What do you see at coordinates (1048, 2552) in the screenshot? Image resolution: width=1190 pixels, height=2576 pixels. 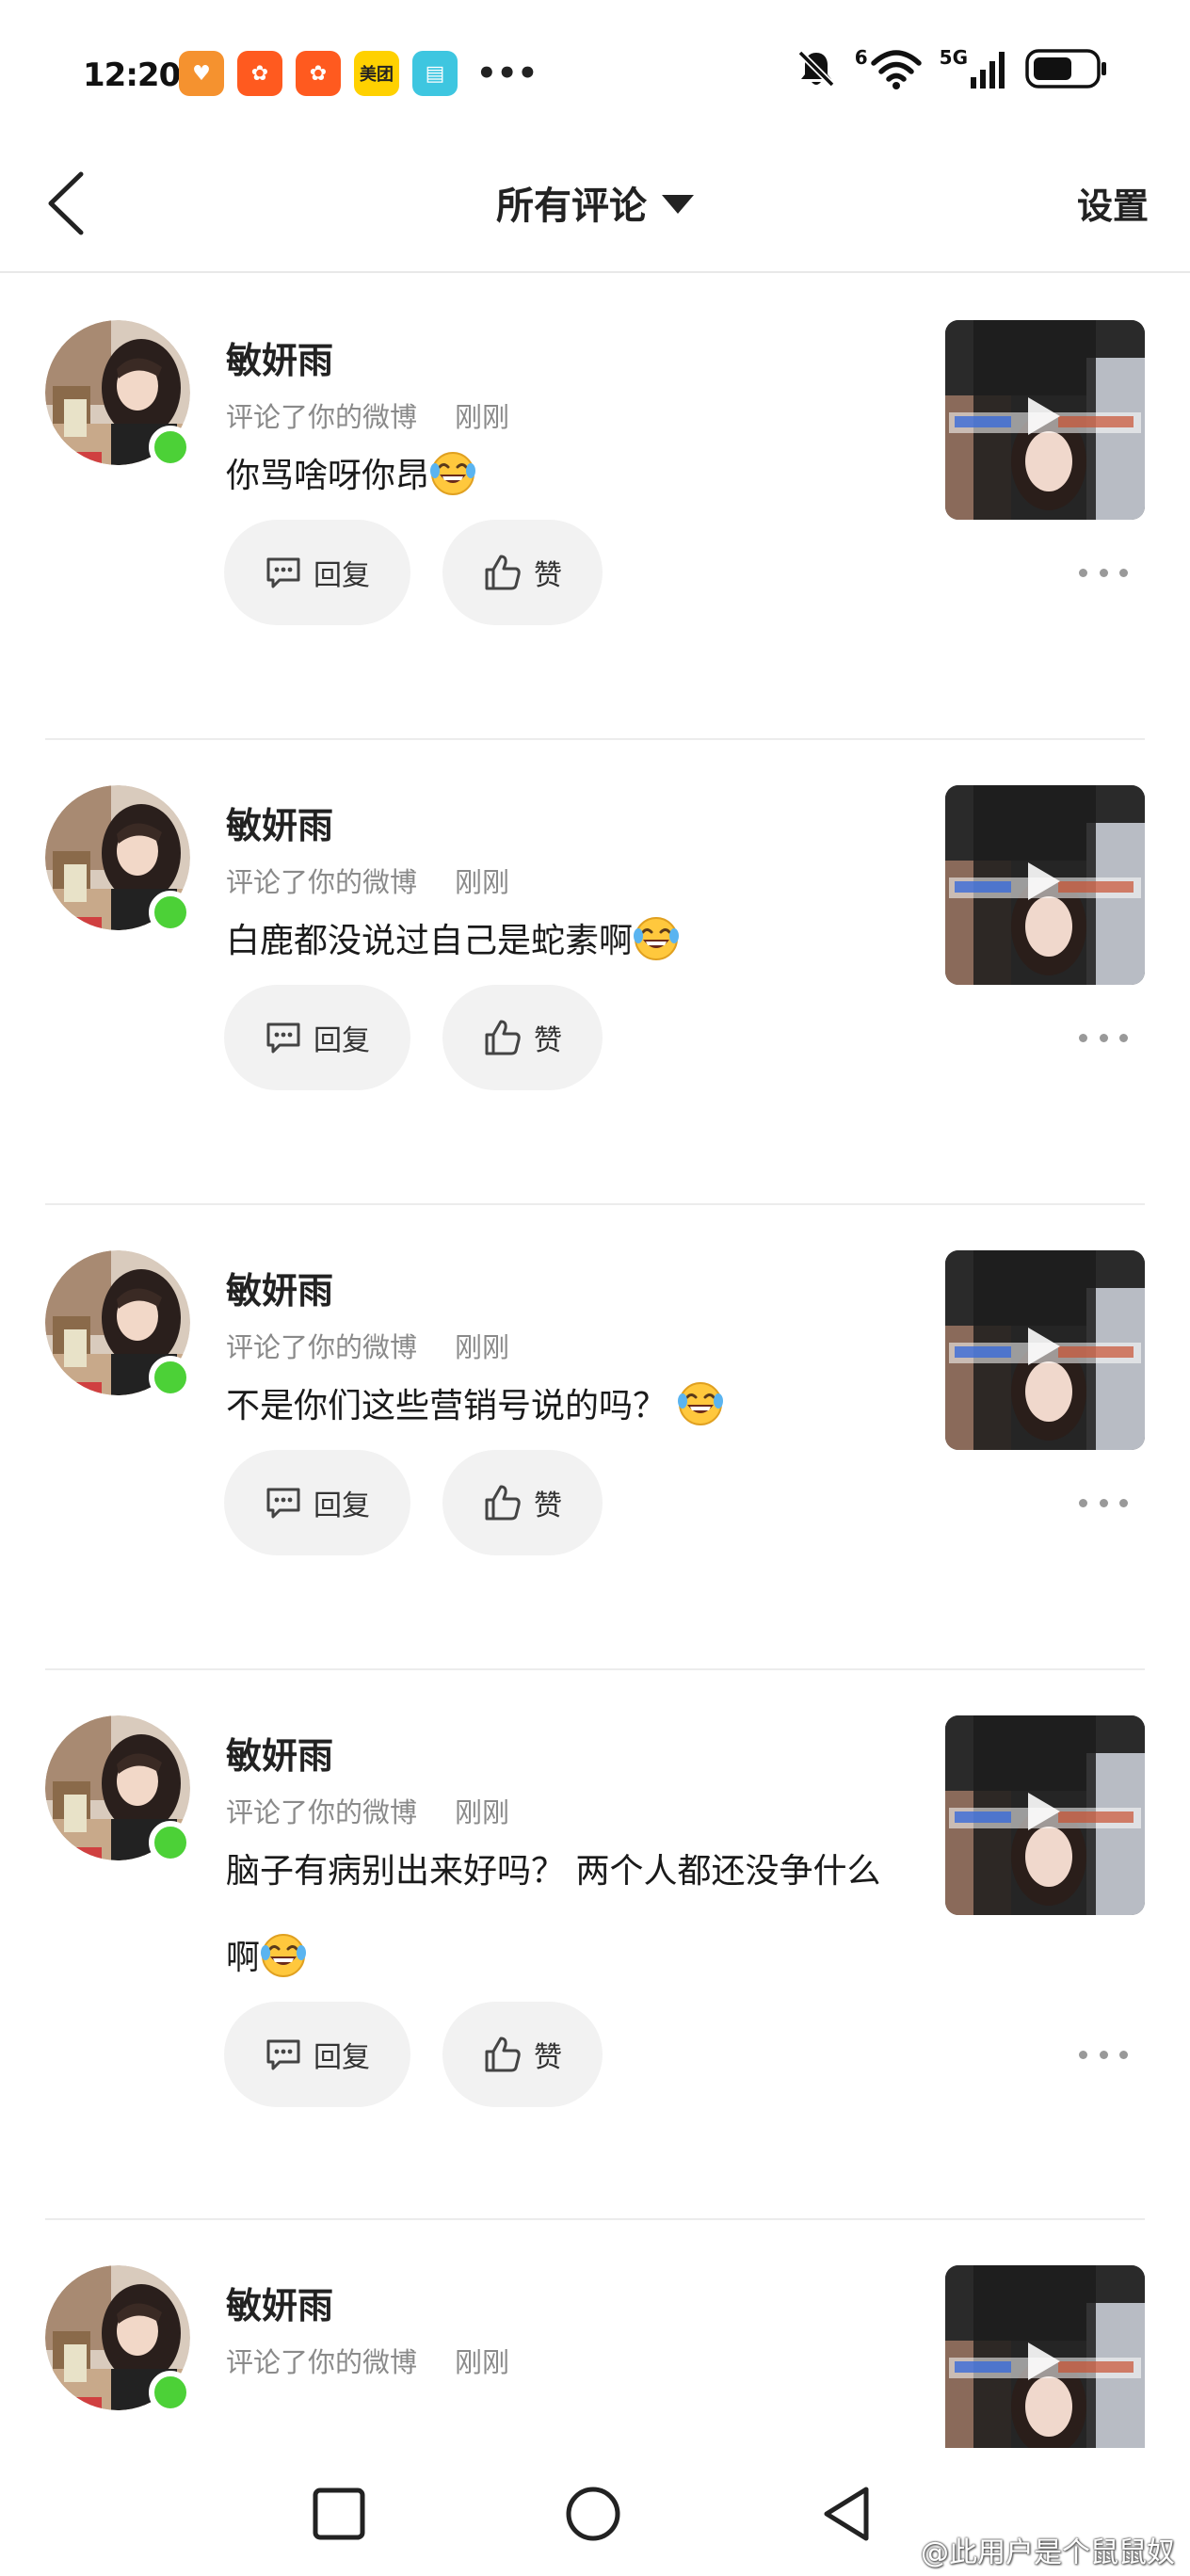 I see `watermark-text: @此用户是个鼠鼠奴` at bounding box center [1048, 2552].